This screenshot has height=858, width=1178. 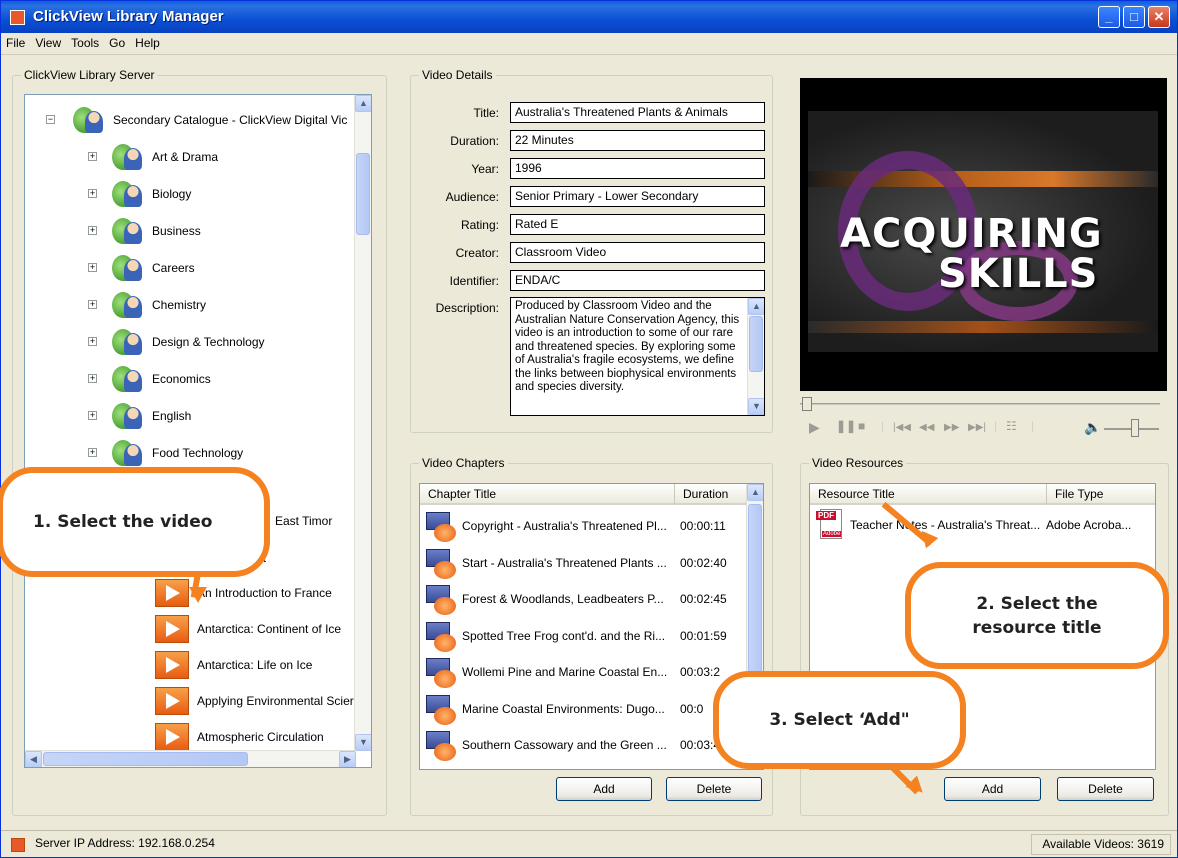 I want to click on close-button: ✕, so click(x=1159, y=17).